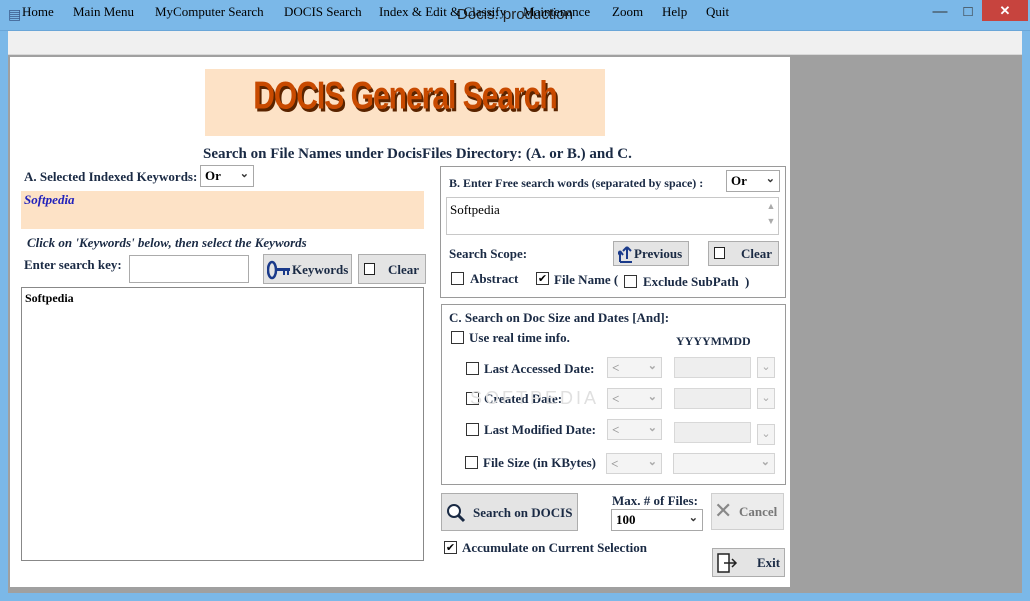  Describe the element at coordinates (488, 253) in the screenshot. I see `search-scope-label: Search Scope:` at that location.